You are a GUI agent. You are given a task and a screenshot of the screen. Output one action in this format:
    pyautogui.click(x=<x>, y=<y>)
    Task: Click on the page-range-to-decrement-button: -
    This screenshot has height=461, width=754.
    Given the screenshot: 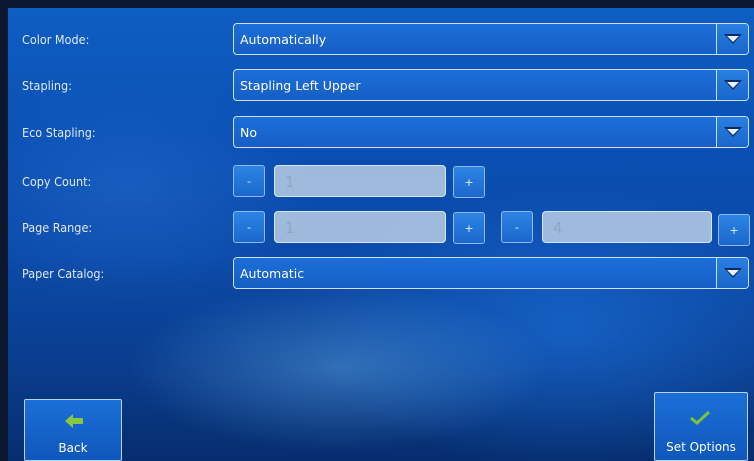 What is the action you would take?
    pyautogui.click(x=517, y=227)
    